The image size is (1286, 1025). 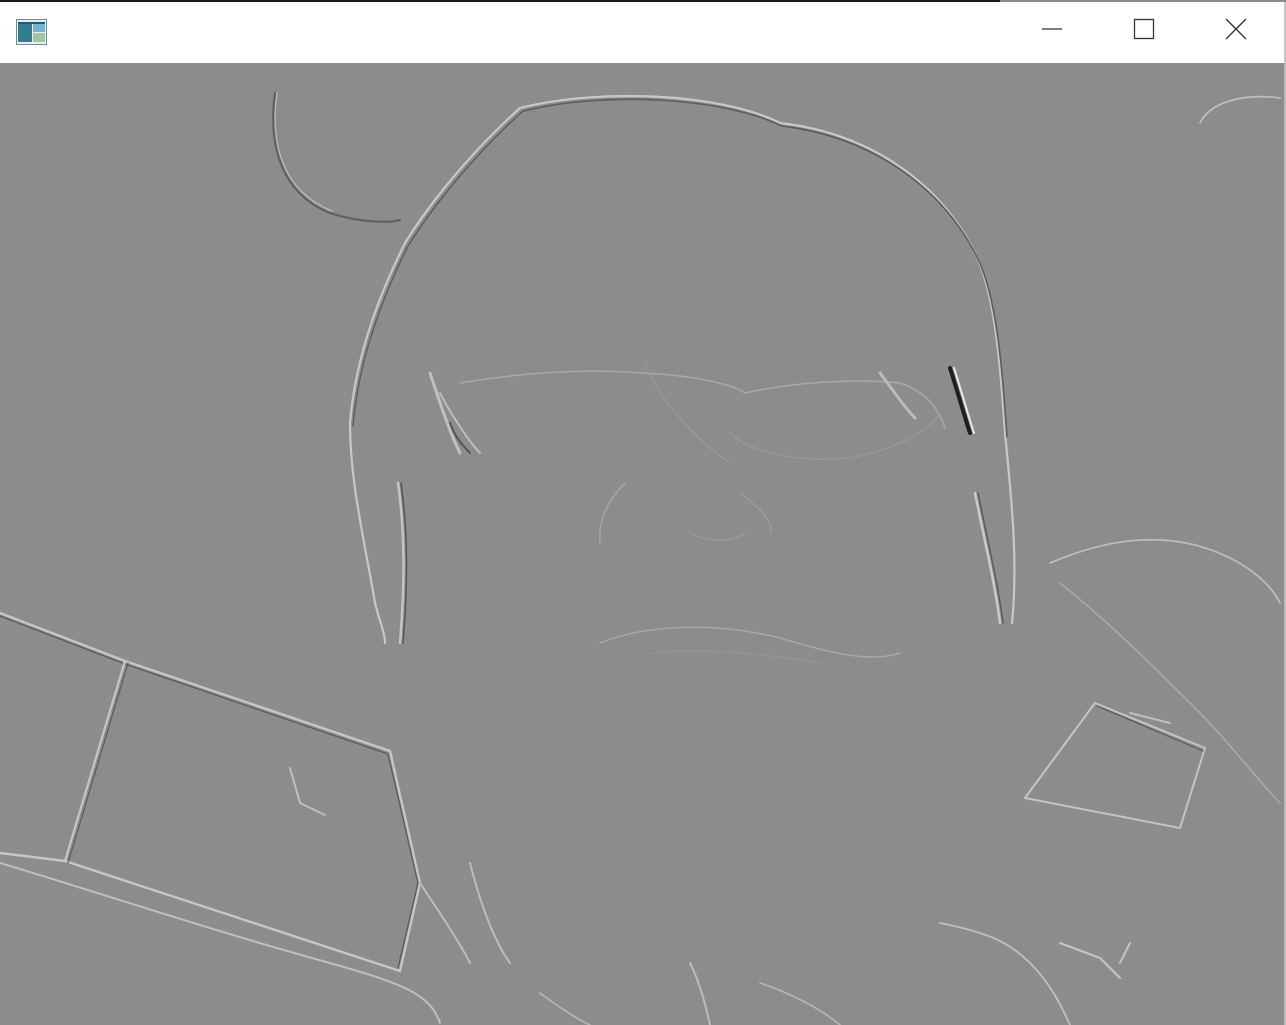 I want to click on minimize-icon, so click(x=1052, y=31).